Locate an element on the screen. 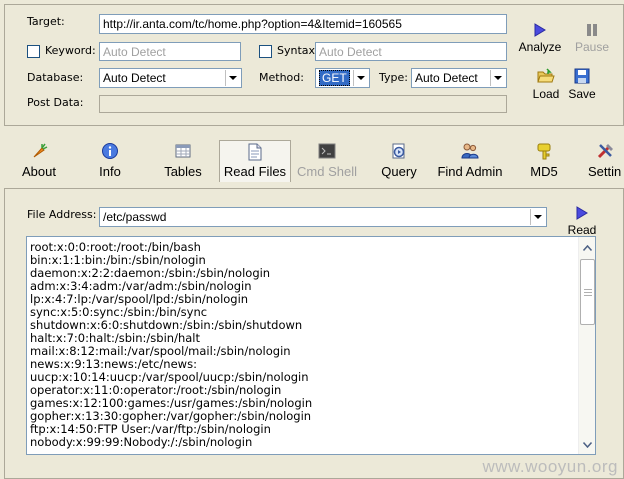 The height and width of the screenshot is (479, 624). tab-md5-label: MD5 is located at coordinates (544, 171).